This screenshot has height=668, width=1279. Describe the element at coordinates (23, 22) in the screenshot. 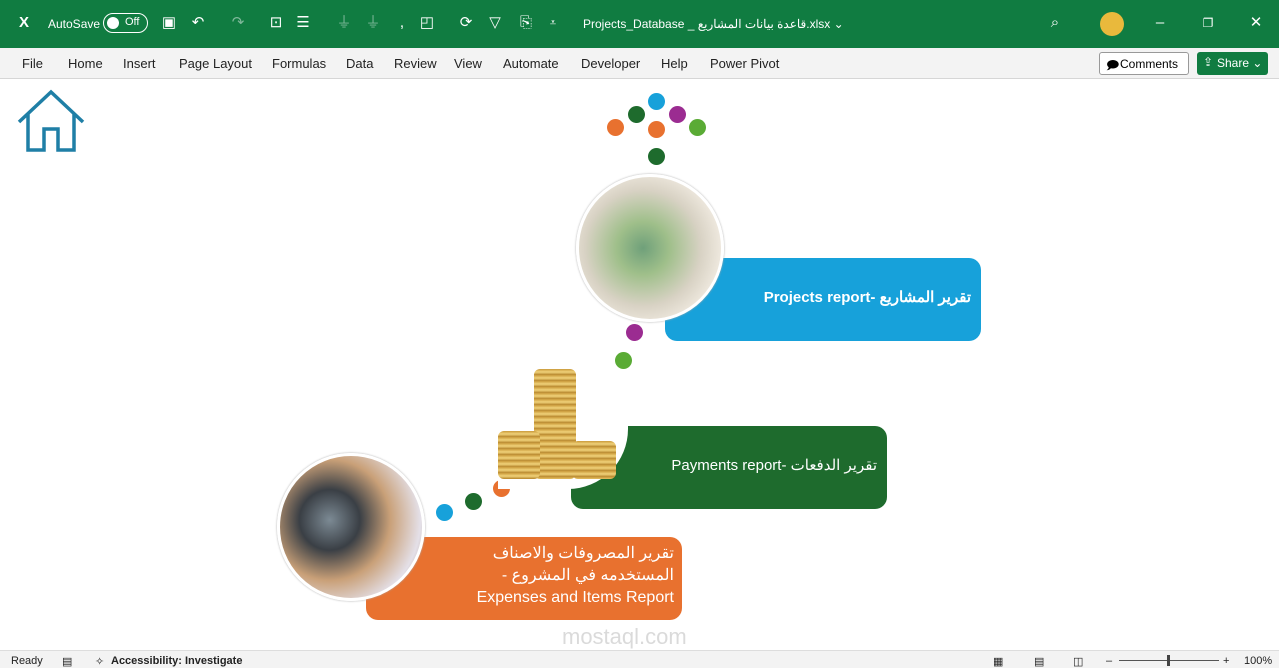

I see `excel-logo-icon: X` at that location.